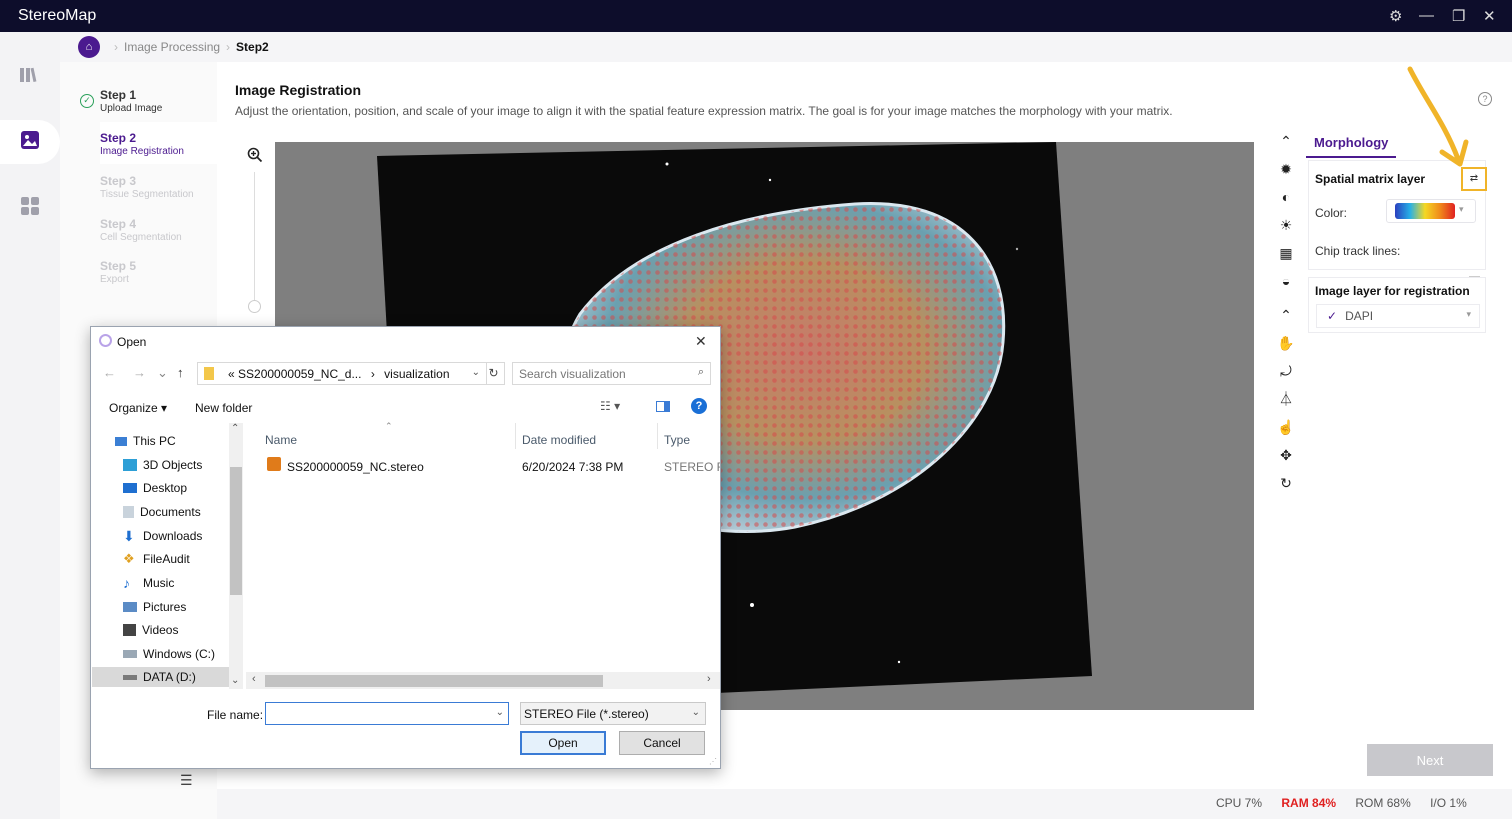 The height and width of the screenshot is (819, 1512). What do you see at coordinates (1395, 16) in the screenshot?
I see `settings-icon: ⚙` at bounding box center [1395, 16].